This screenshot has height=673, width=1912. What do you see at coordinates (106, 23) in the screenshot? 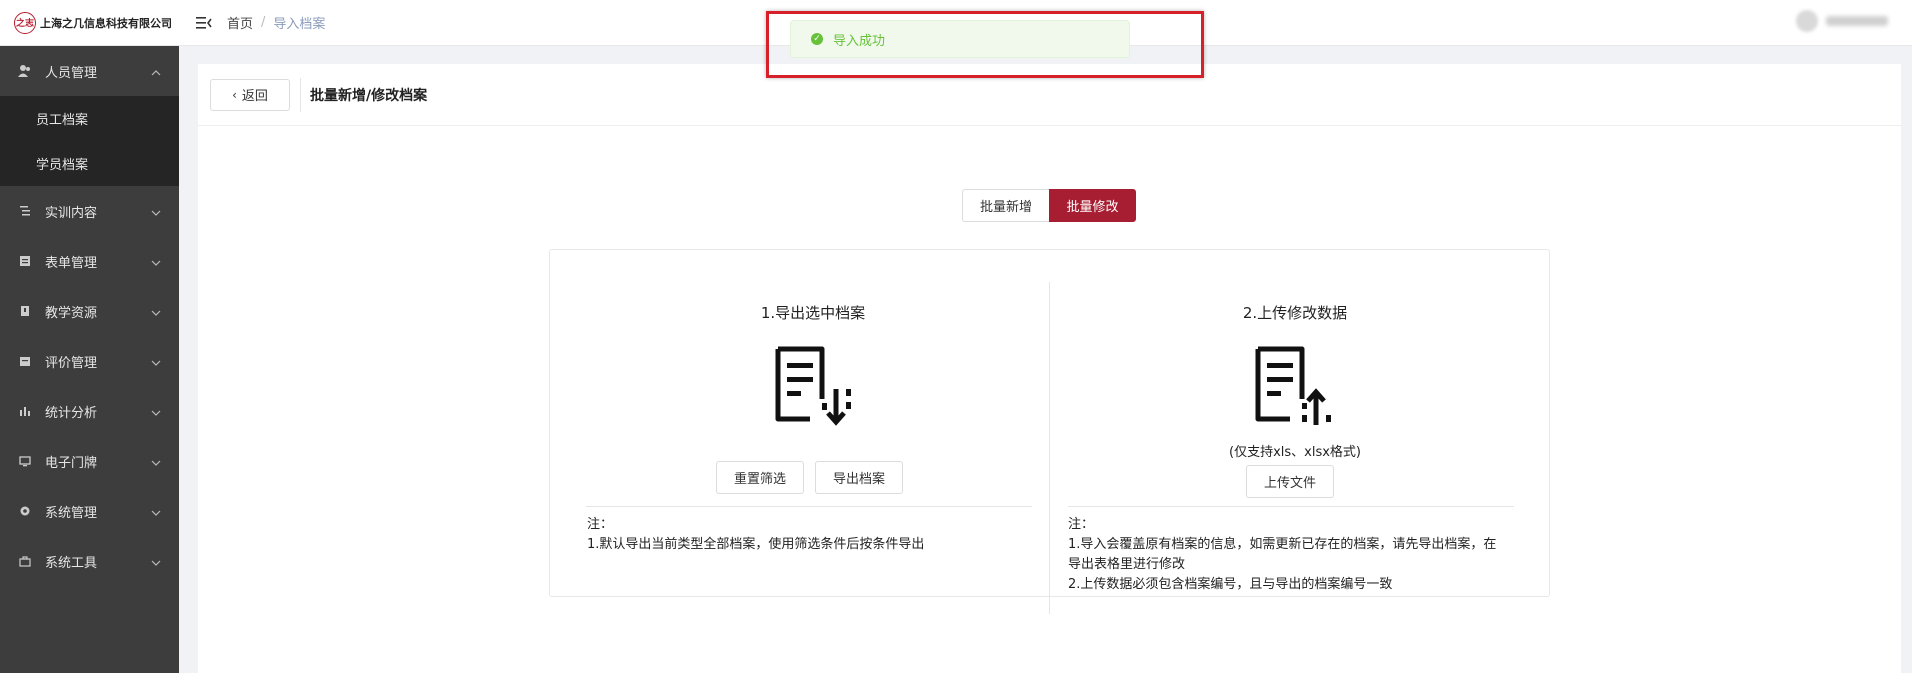
I see `company-name: 上海之几信息科技有限公司` at bounding box center [106, 23].